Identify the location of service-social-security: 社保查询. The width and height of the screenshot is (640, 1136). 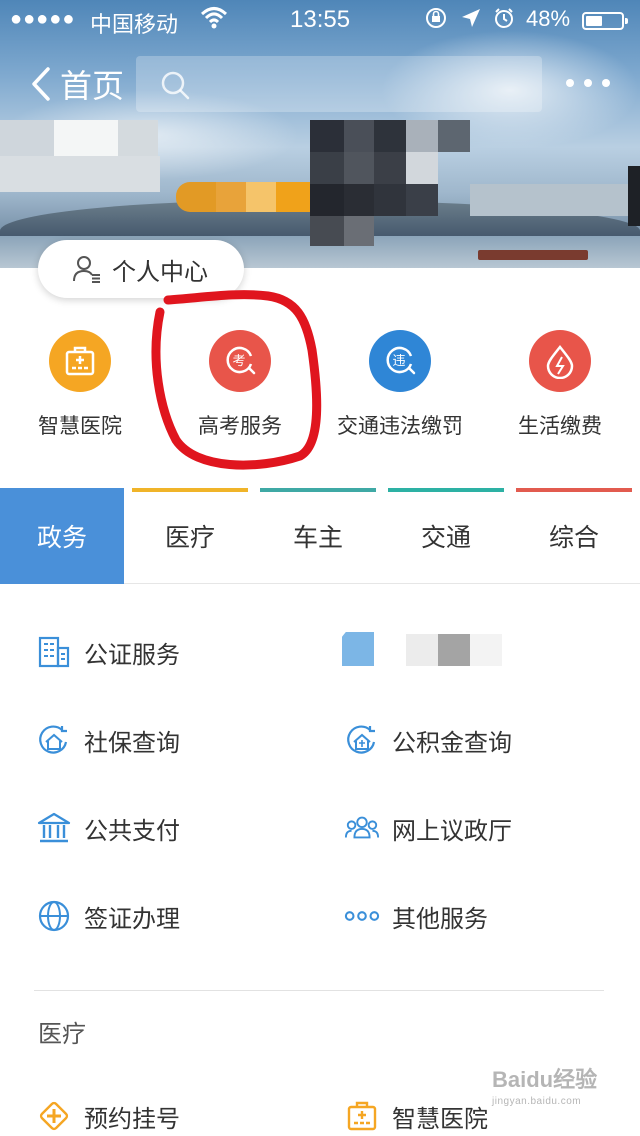
(108, 740).